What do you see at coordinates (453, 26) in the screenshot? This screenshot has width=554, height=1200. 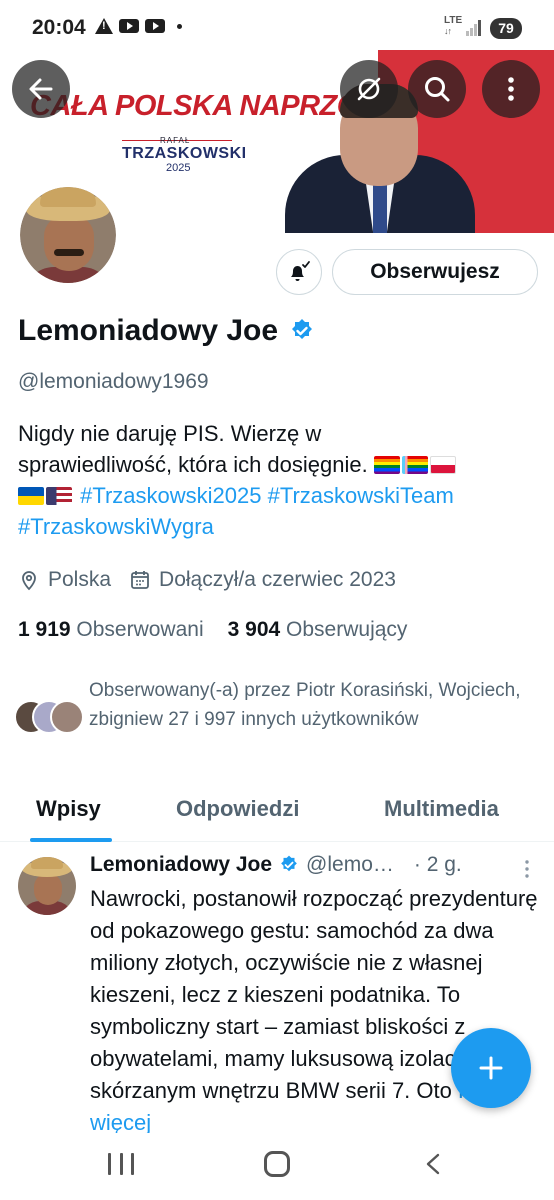 I see `network-indicator: LTE ↓↑` at bounding box center [453, 26].